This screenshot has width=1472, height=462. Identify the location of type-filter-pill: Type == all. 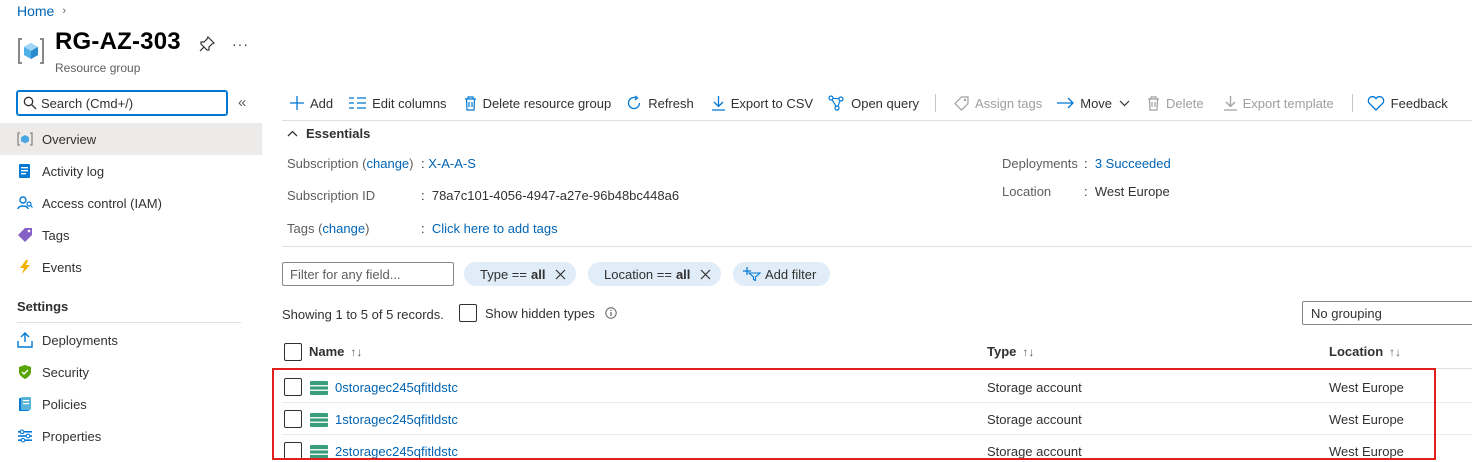
(520, 274).